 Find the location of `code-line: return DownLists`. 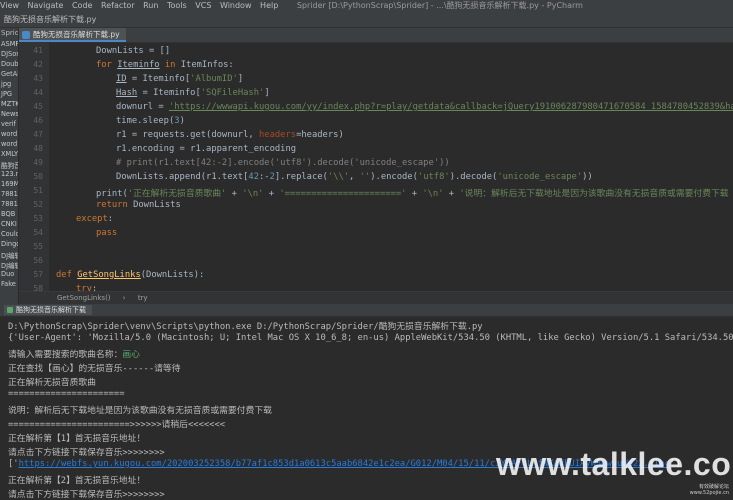

code-line: return DownLists is located at coordinates (138, 205).